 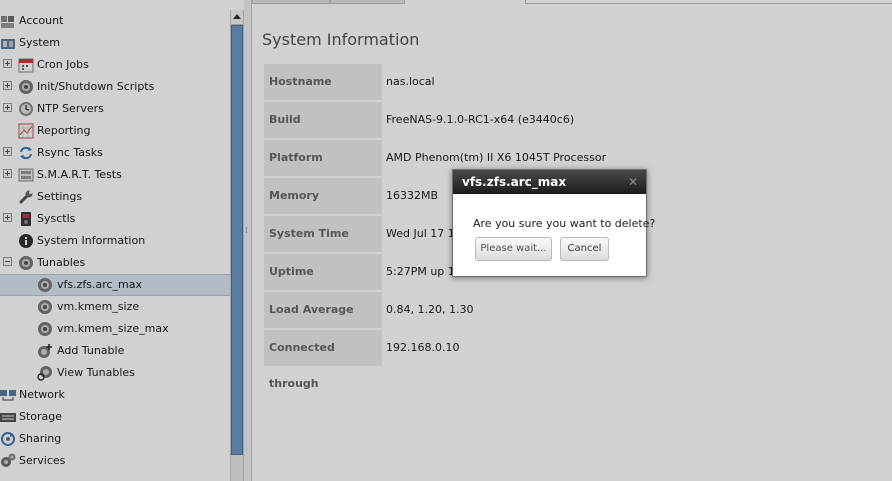 I want to click on dialog-title: vfs.zfs.arc_max, so click(x=549, y=182).